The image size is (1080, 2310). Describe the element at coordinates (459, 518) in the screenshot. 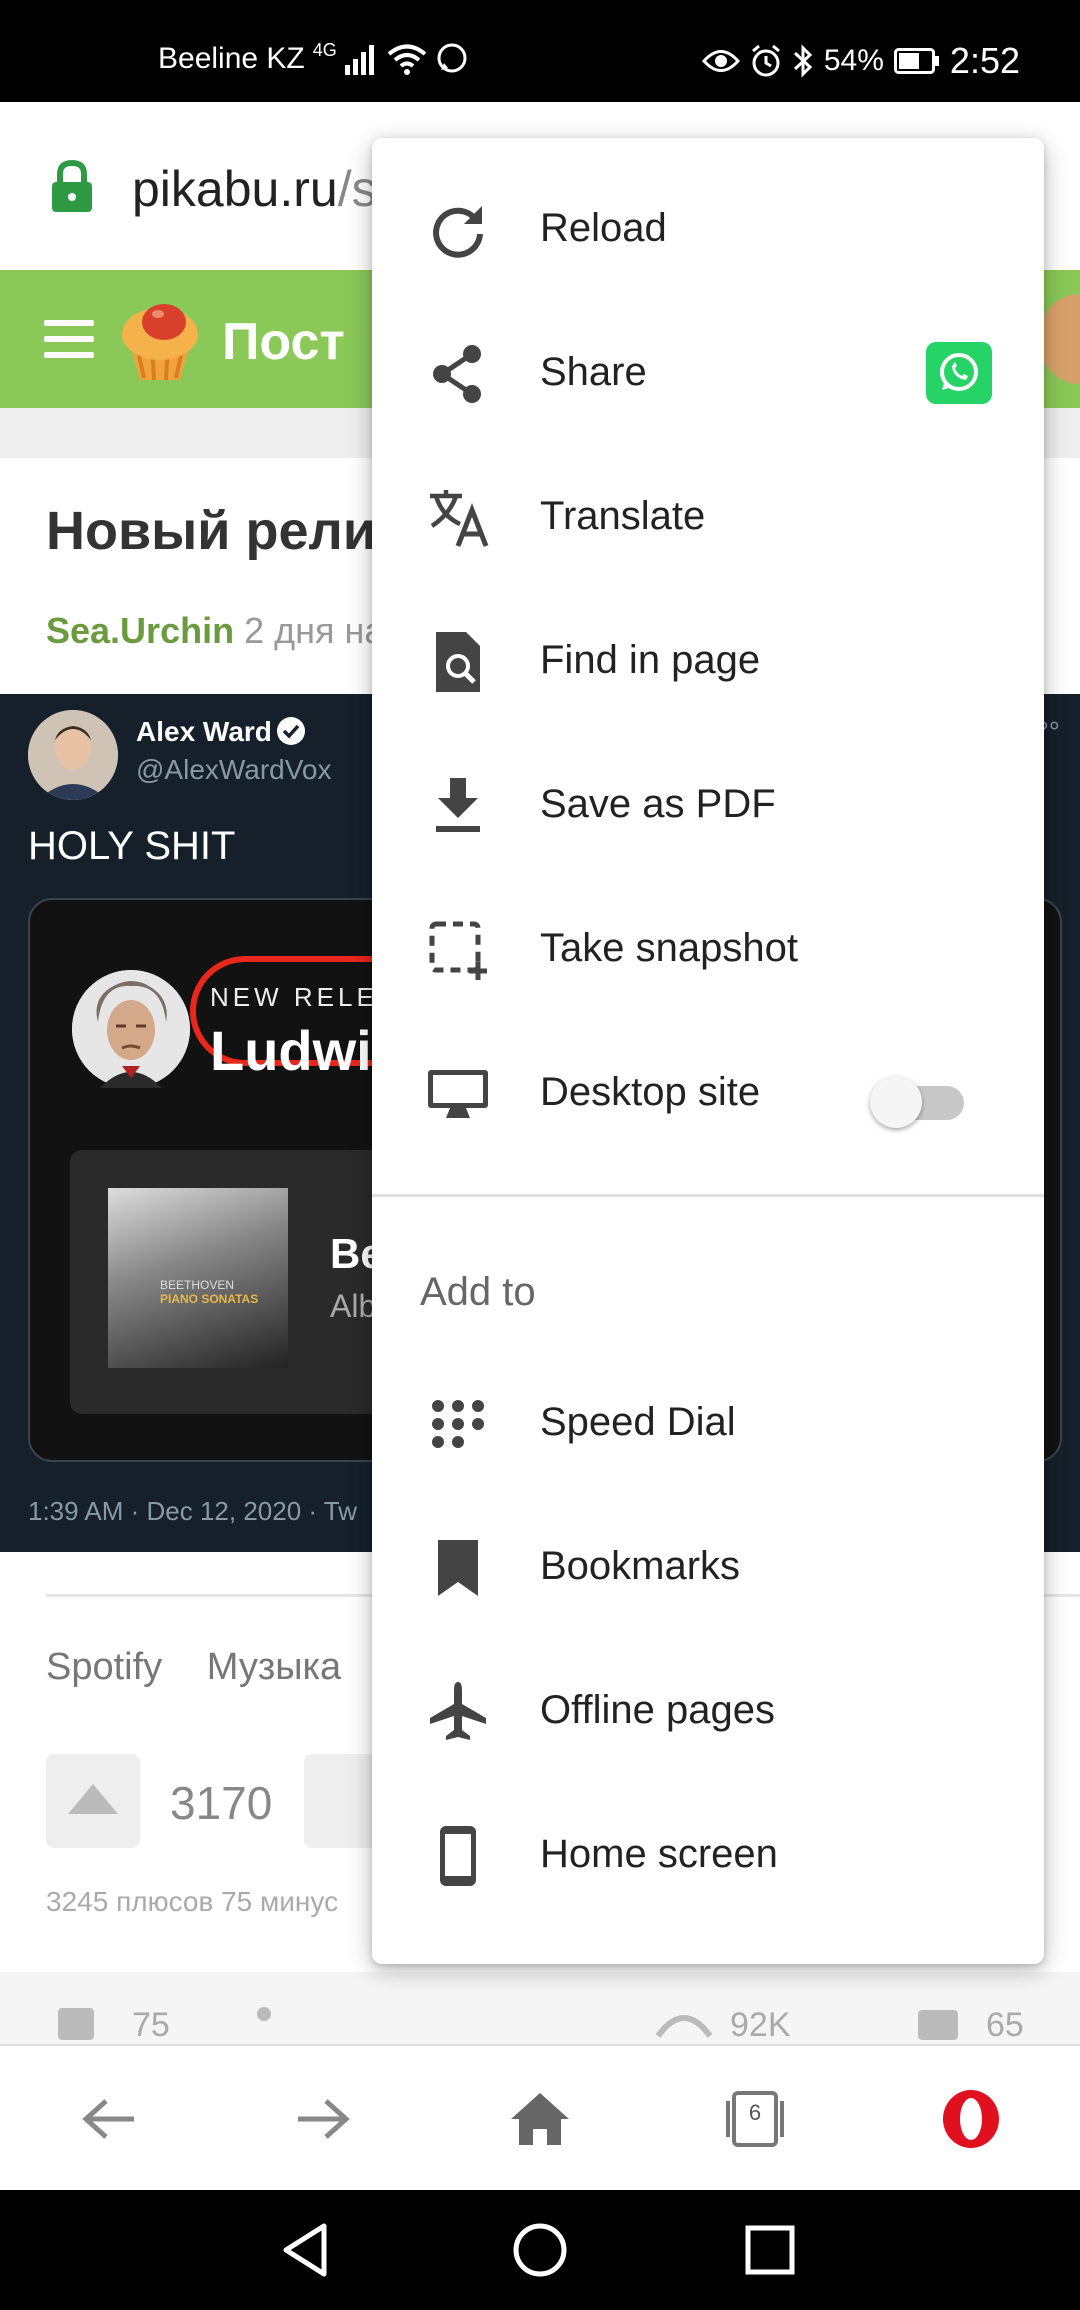

I see `translate-icon` at that location.